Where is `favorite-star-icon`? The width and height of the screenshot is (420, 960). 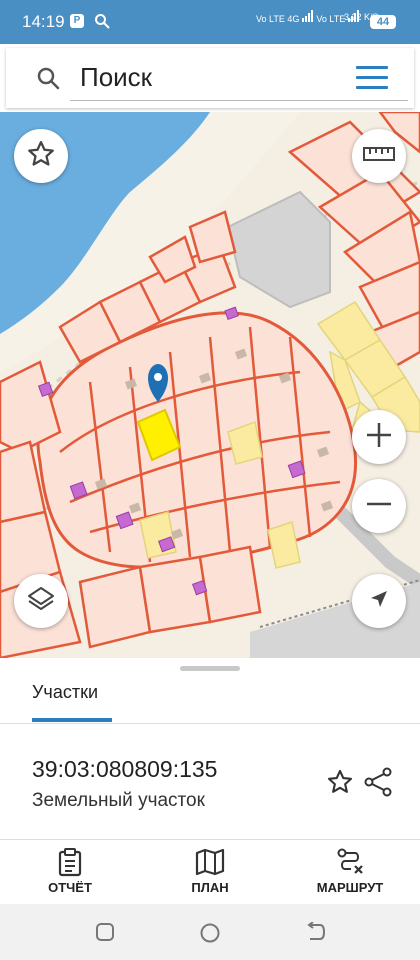
favorite-star-icon is located at coordinates (340, 784).